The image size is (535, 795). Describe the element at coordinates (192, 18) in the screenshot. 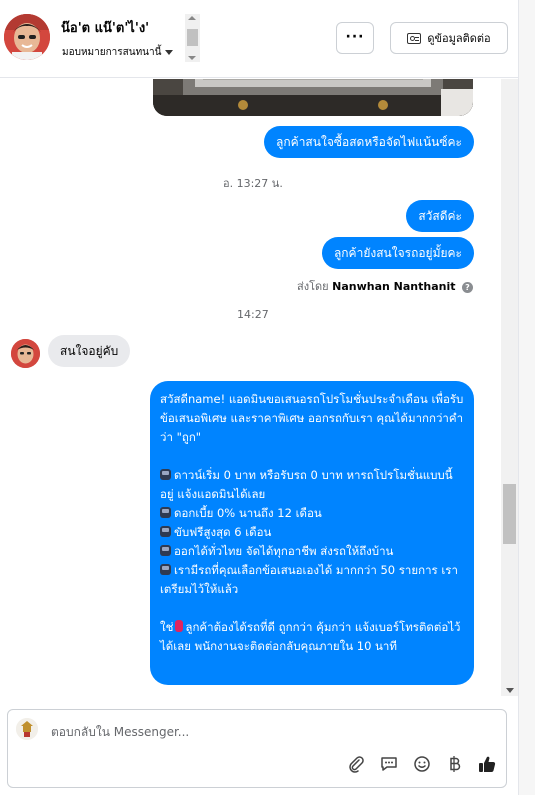

I see `scroll-up-arrow-icon` at that location.